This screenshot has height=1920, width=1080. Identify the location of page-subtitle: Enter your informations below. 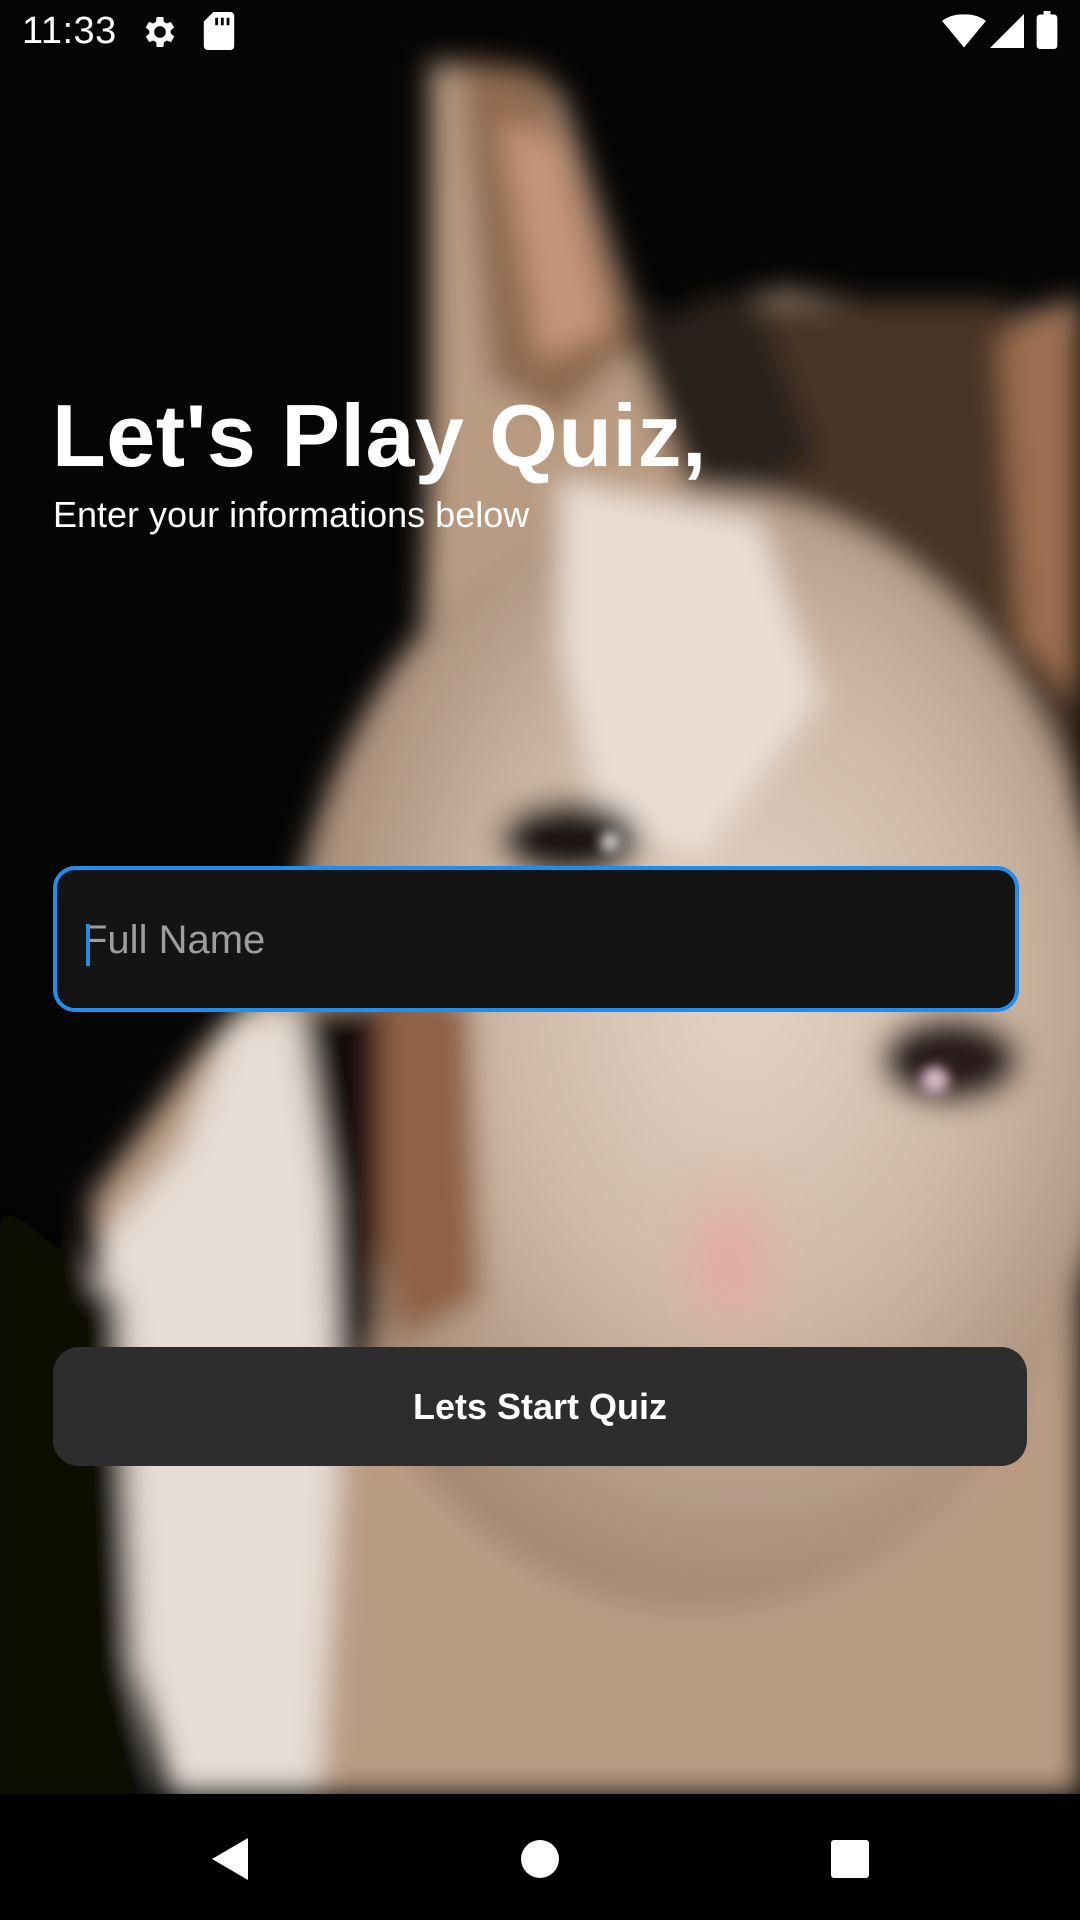
(291, 514).